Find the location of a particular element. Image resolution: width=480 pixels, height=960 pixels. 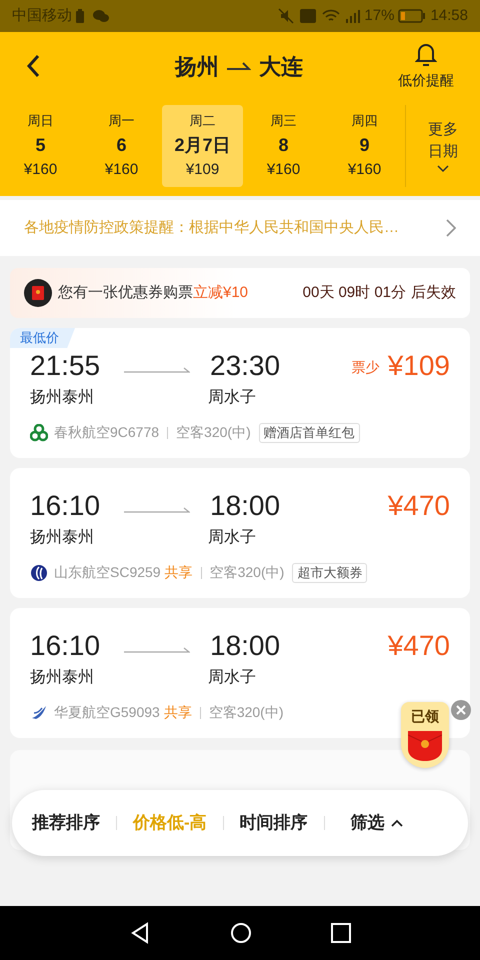

price-alert-button: 低价提醒 is located at coordinates (426, 66).